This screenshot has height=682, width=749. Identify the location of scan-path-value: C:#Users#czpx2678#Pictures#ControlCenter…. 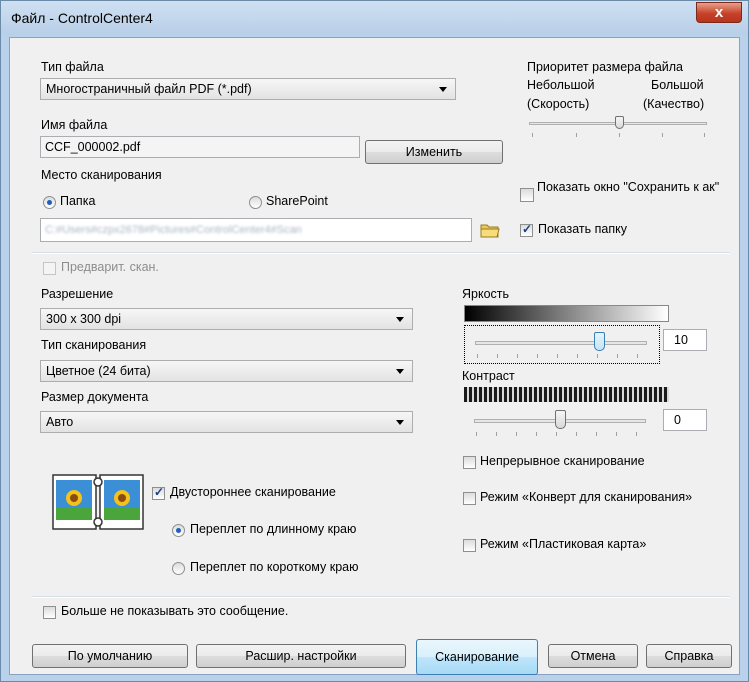
(173, 230).